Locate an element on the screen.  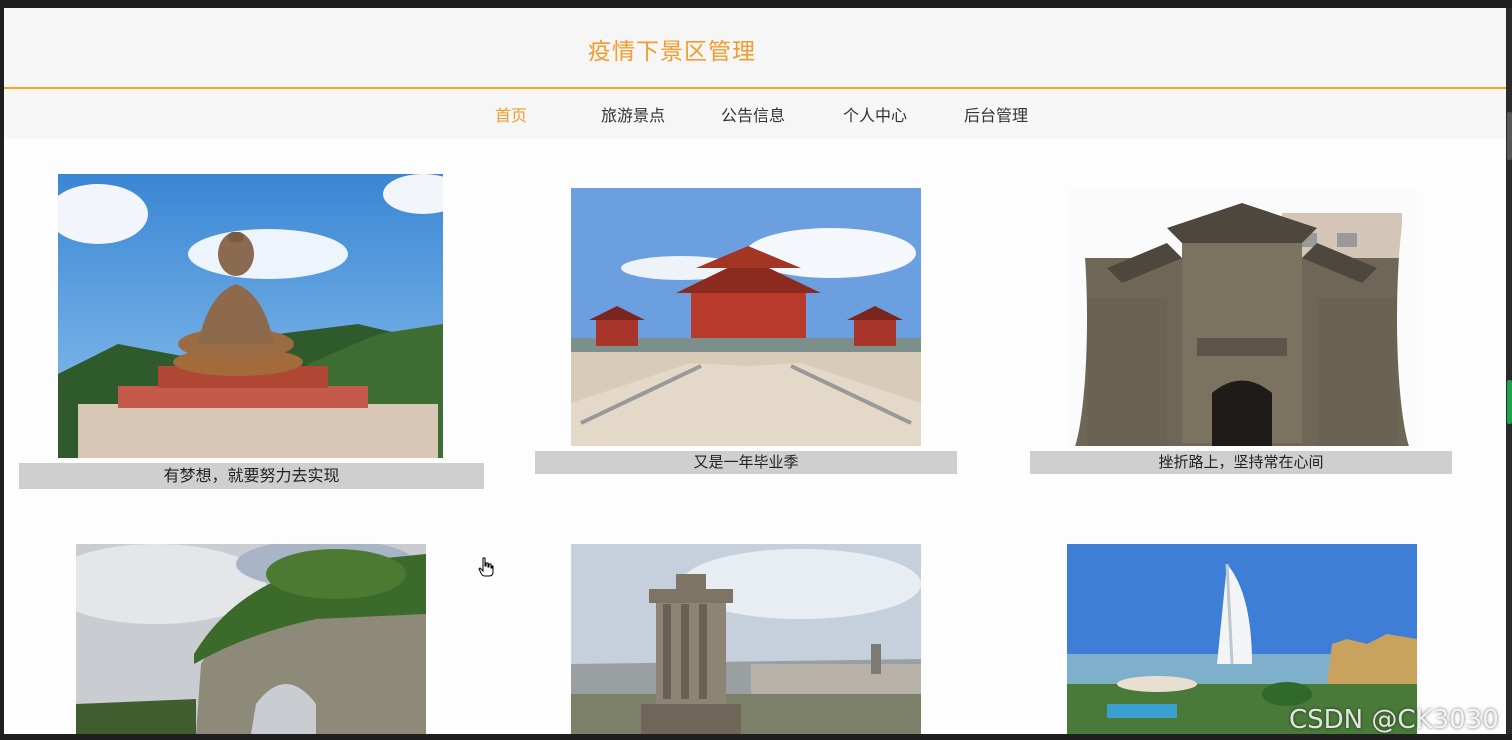
nav-item-home: 首页 is located at coordinates (511, 114).